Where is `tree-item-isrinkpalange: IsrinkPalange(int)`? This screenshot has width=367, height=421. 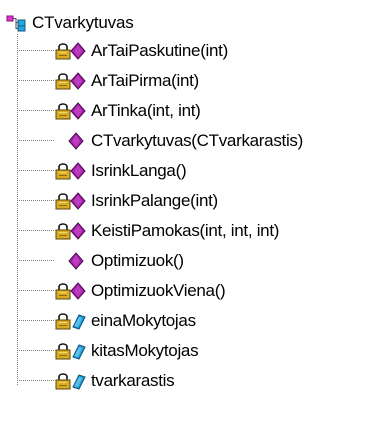
tree-item-isrinkpalange: IsrinkPalange(int) is located at coordinates (183, 201).